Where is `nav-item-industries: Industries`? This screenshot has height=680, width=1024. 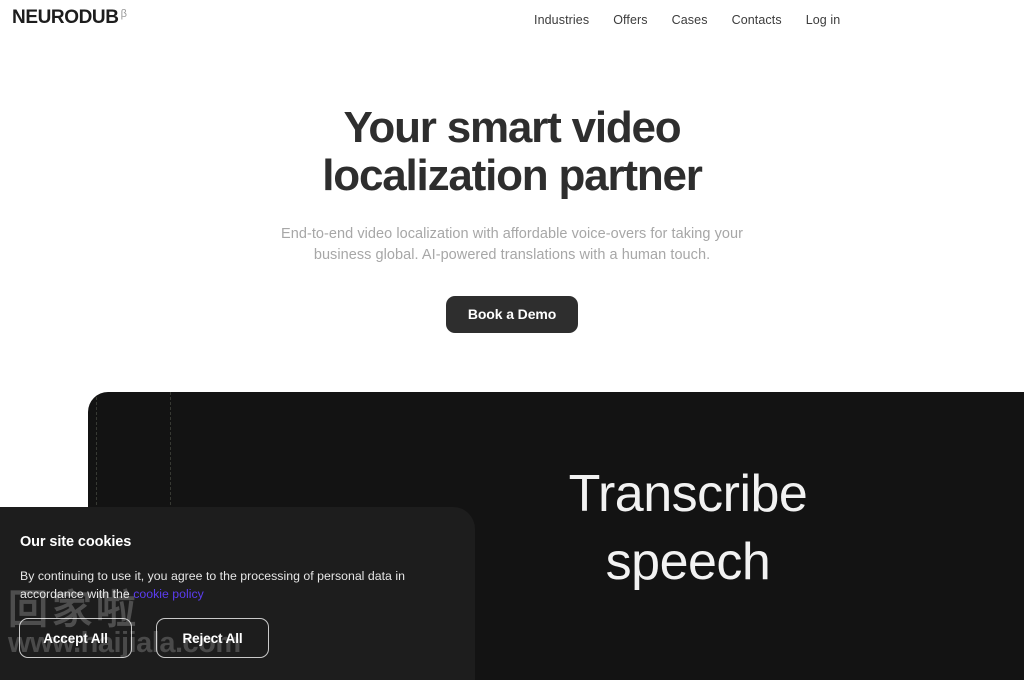 nav-item-industries: Industries is located at coordinates (561, 20).